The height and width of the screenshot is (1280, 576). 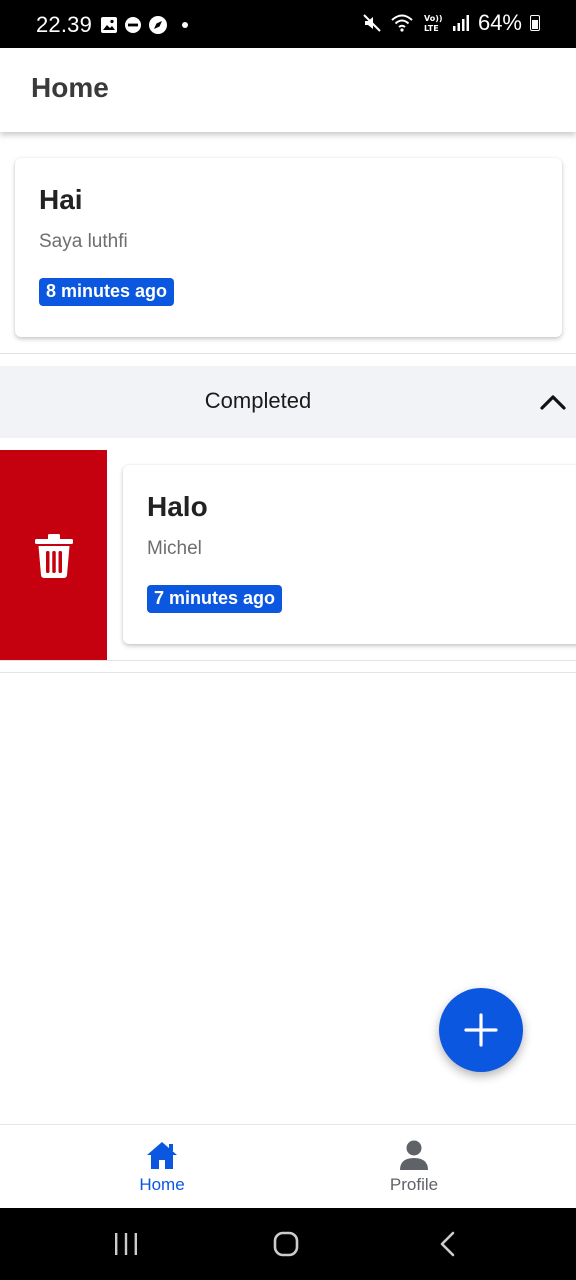 What do you see at coordinates (448, 1244) in the screenshot?
I see `back-icon` at bounding box center [448, 1244].